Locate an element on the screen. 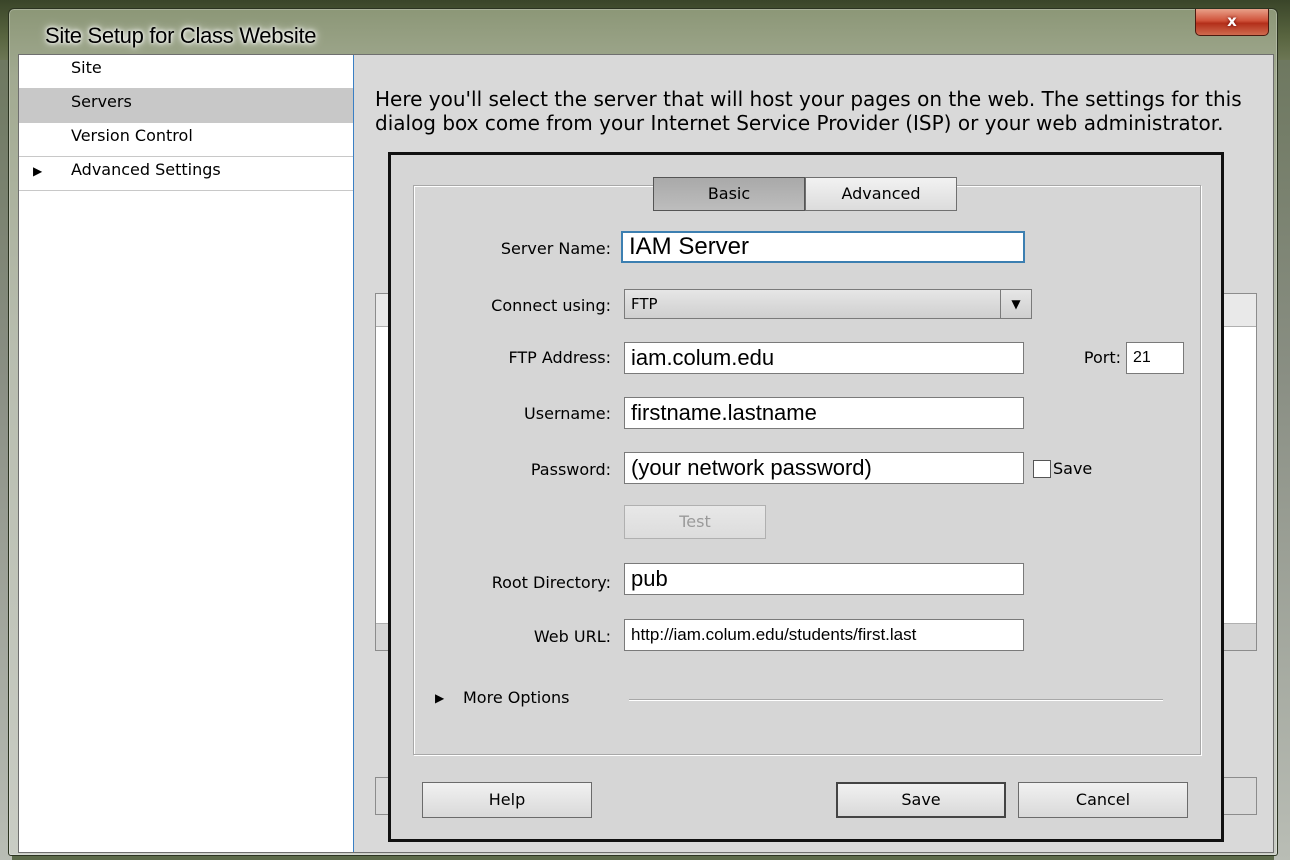 Image resolution: width=1290 pixels, height=860 pixels. expand-arrow-icon: ▶ is located at coordinates (37, 171).